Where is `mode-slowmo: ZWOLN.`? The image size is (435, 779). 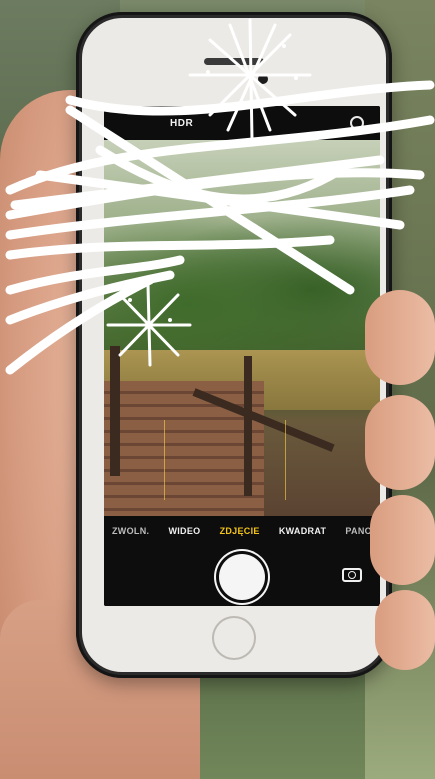 mode-slowmo: ZWOLN. is located at coordinates (130, 531).